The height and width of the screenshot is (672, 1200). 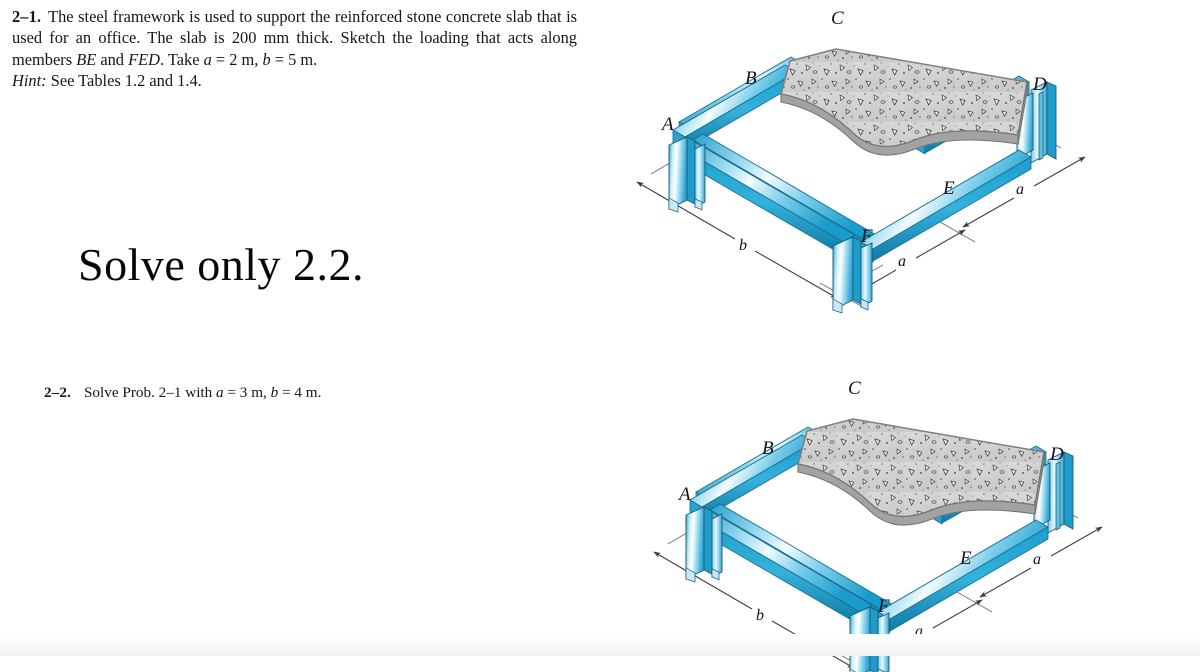 What do you see at coordinates (86, 59) in the screenshot?
I see `problem-2-1-member-be: BE` at bounding box center [86, 59].